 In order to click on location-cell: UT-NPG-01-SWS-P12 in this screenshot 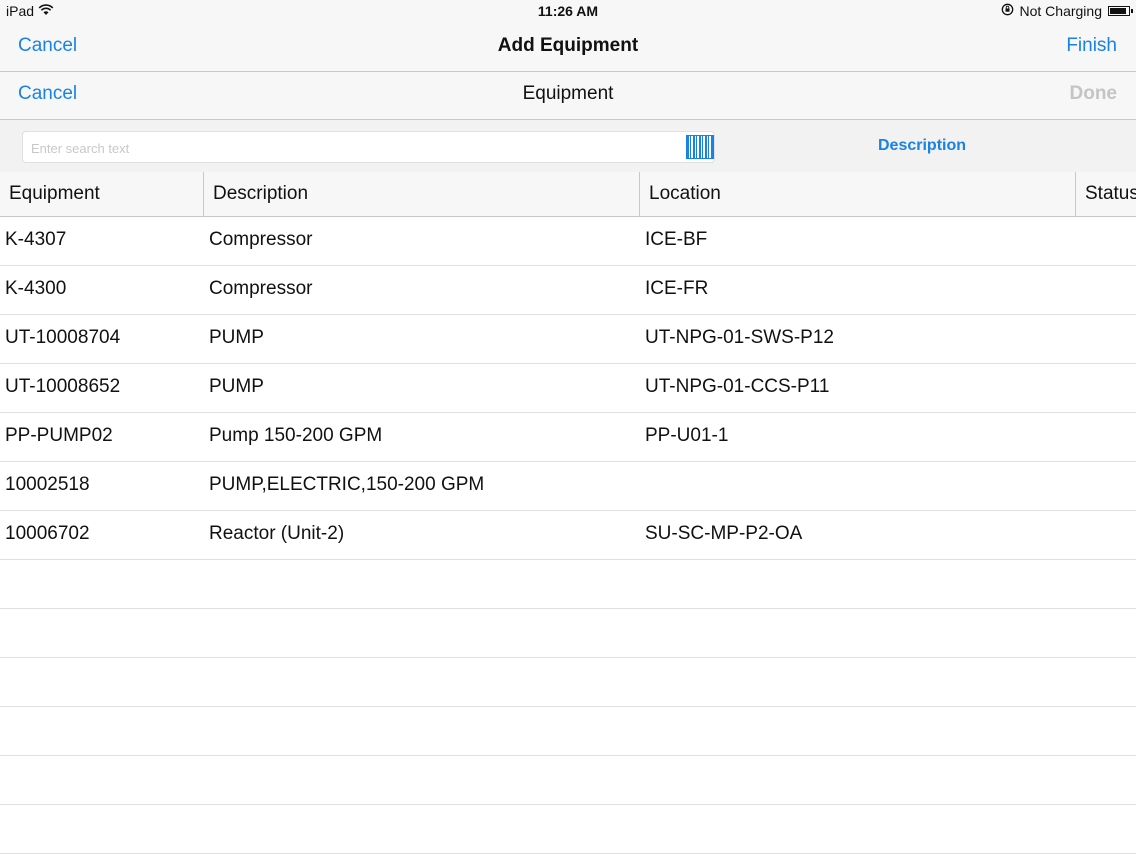, I will do `click(739, 337)`.